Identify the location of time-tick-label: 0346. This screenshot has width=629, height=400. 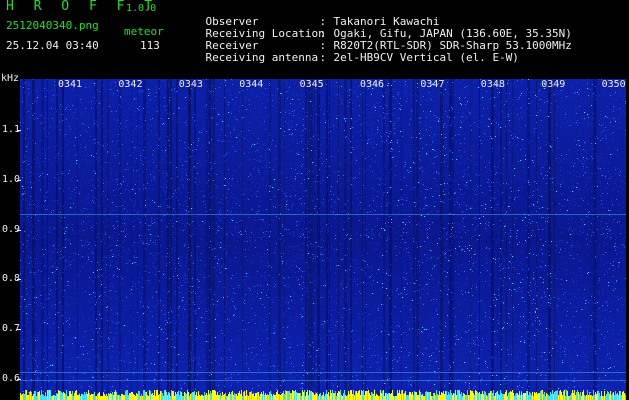
(372, 84).